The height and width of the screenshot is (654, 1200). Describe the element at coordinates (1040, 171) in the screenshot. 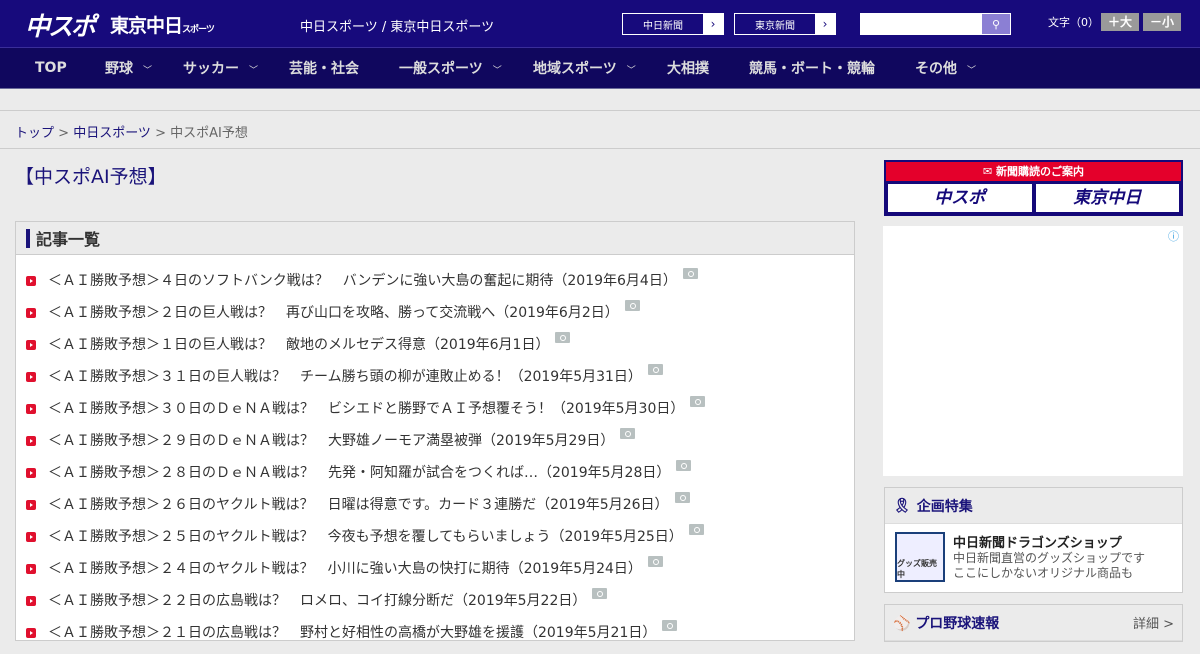

I see `subscription-title-text: 新聞購読のご案内` at that location.